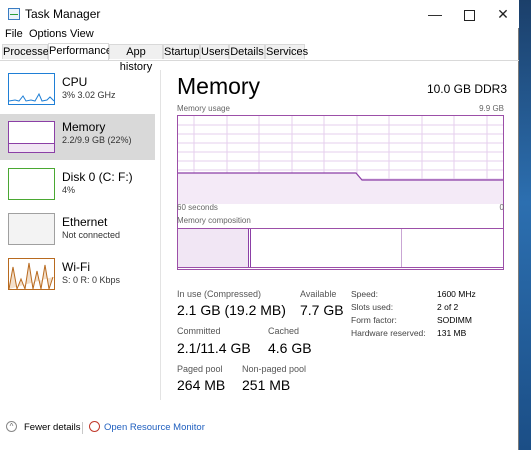 Image resolution: width=531 pixels, height=450 pixels. Describe the element at coordinates (274, 369) in the screenshot. I see `non-paged-pool-label: Non-paged pool` at that location.